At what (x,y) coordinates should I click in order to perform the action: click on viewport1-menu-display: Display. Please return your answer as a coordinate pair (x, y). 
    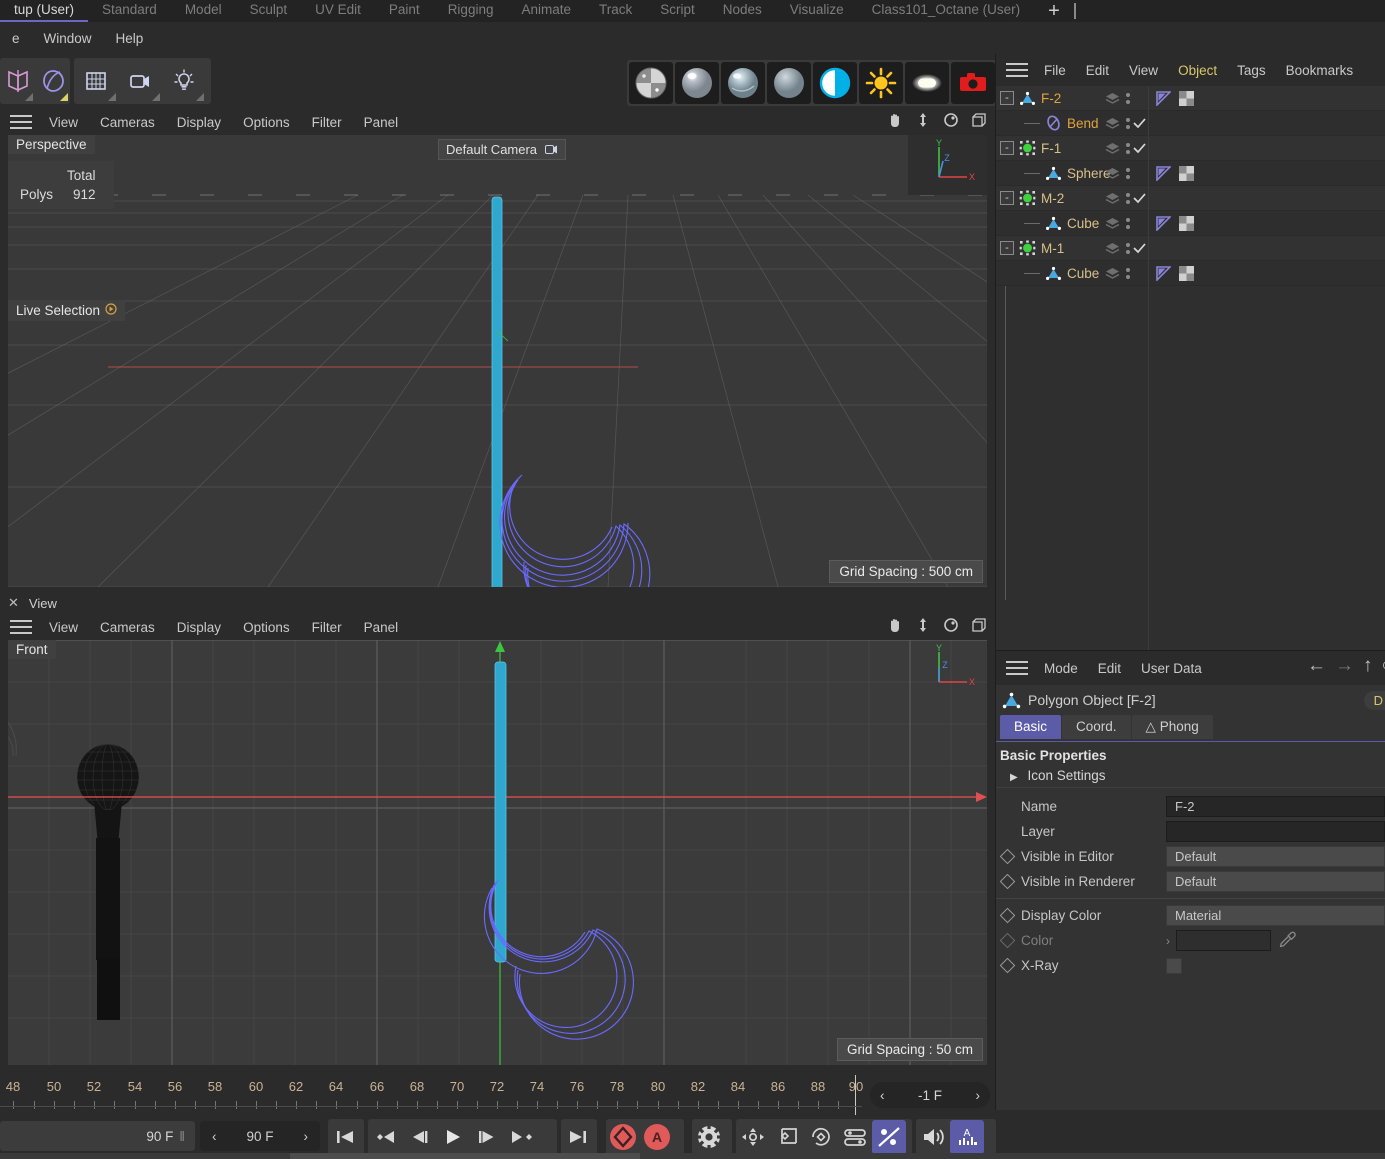
    Looking at the image, I should click on (199, 122).